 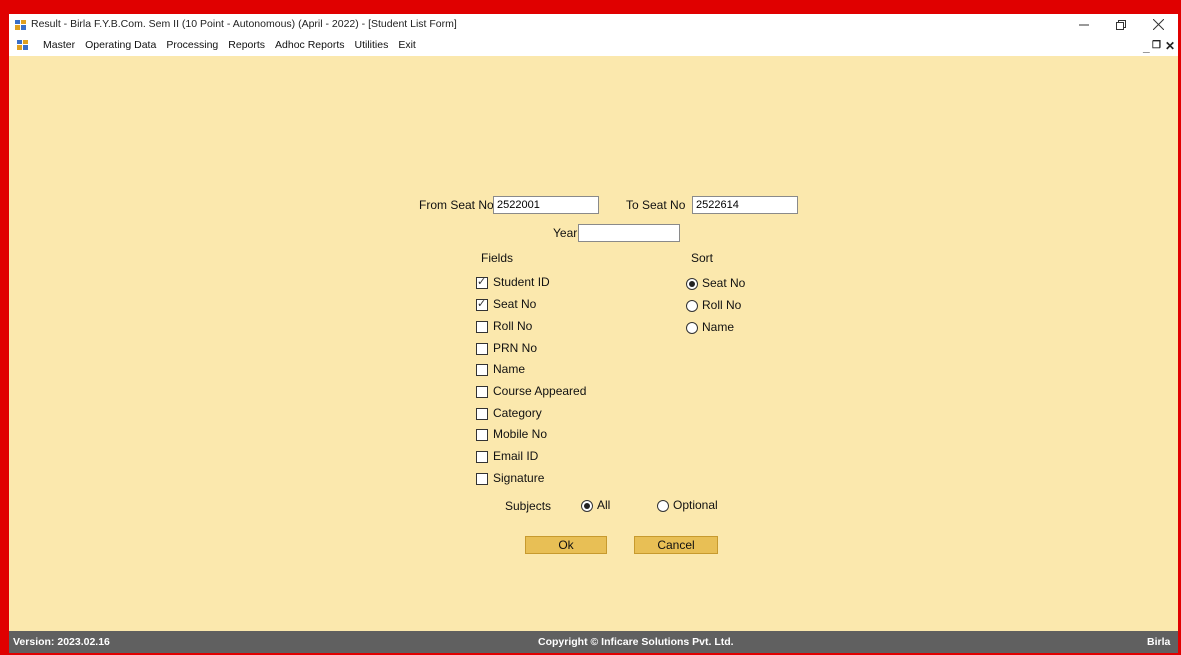 What do you see at coordinates (546, 205) in the screenshot?
I see `from-seat-input` at bounding box center [546, 205].